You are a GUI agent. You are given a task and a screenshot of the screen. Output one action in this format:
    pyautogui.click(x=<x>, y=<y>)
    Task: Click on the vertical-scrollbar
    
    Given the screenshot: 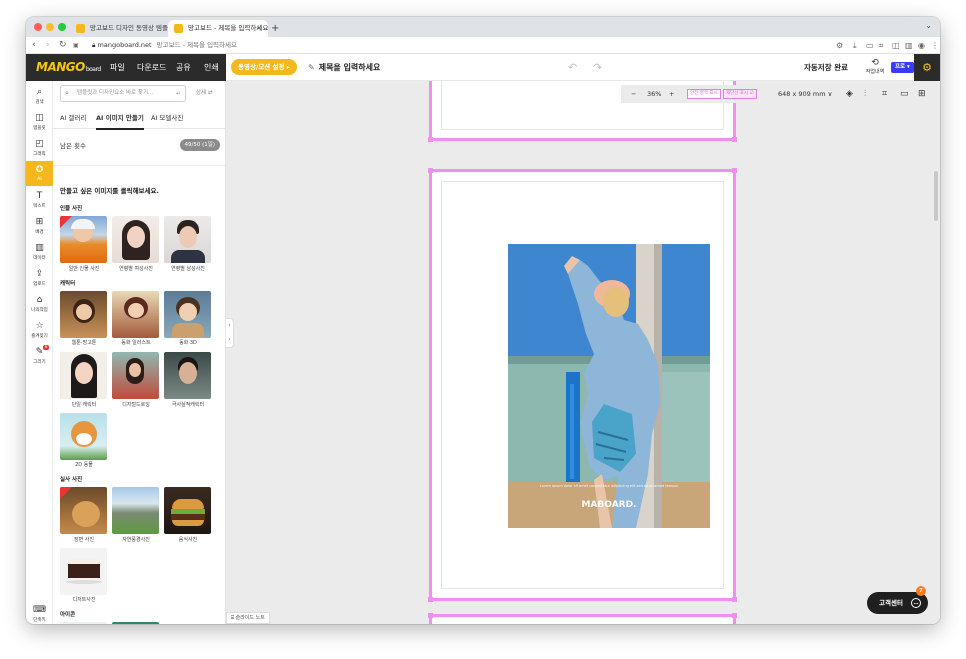 What is the action you would take?
    pyautogui.click(x=936, y=196)
    